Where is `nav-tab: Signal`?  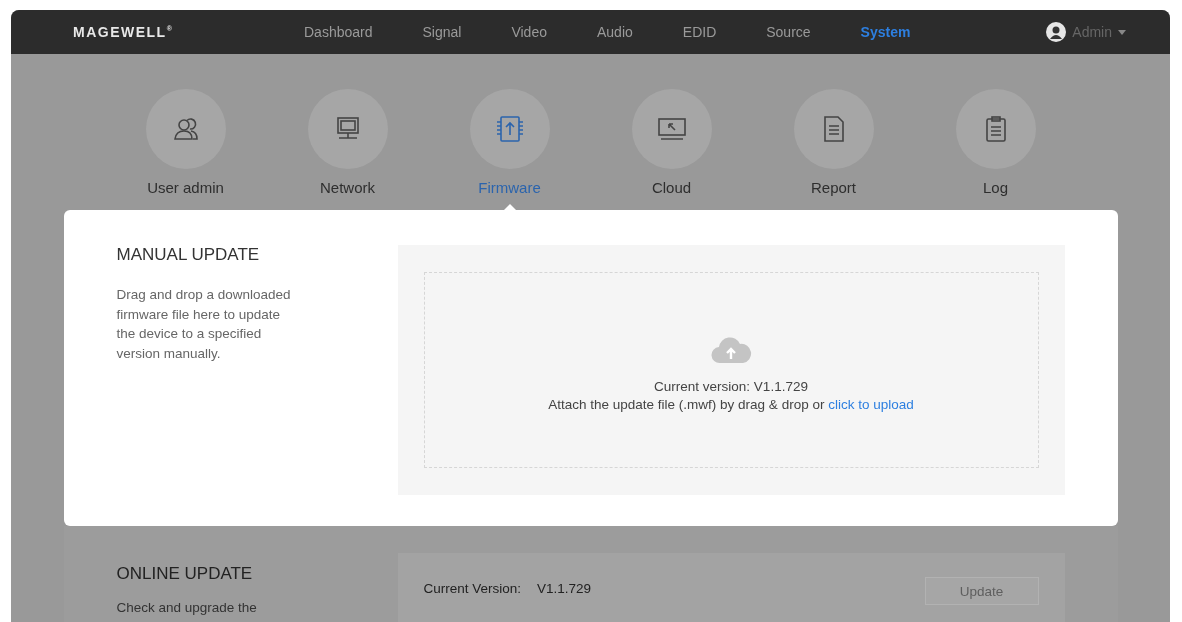 nav-tab: Signal is located at coordinates (442, 32).